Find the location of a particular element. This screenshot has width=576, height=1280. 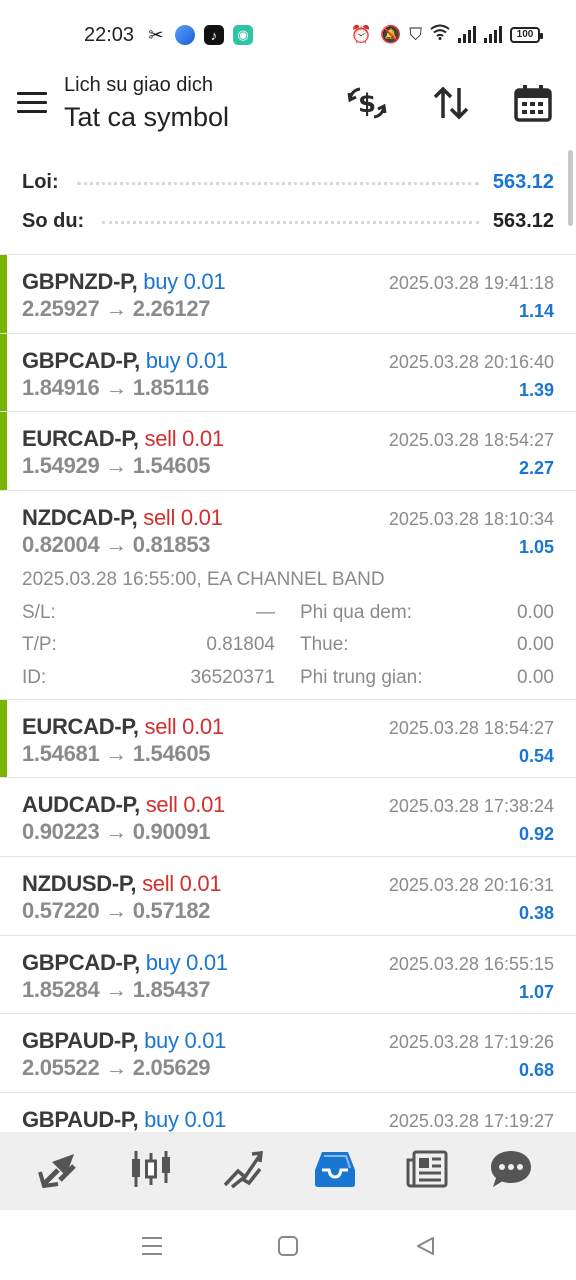

trade-prices: 0.90223 → 0.90091 is located at coordinates (116, 832).